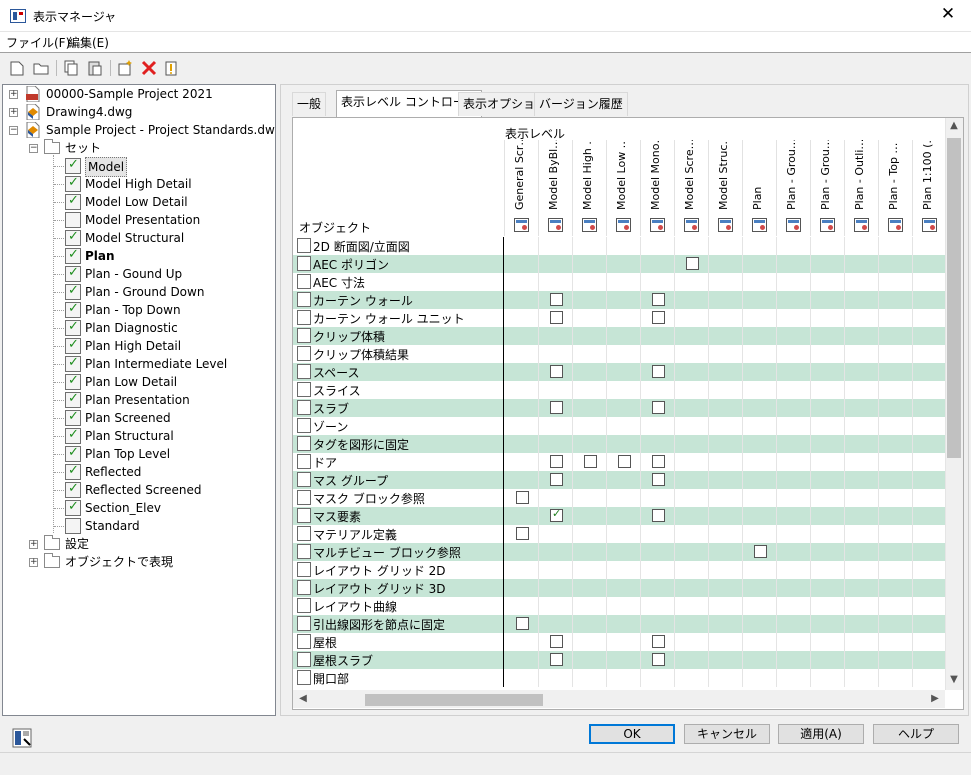  I want to click on tree-item-set-4: Model Structural, so click(139, 237).